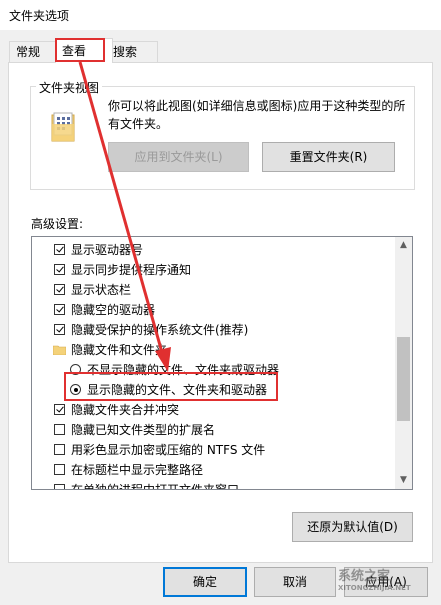 The width and height of the screenshot is (441, 605). What do you see at coordinates (352, 527) in the screenshot?
I see `restore-defaults-button: 还原为默认值(D)` at bounding box center [352, 527].